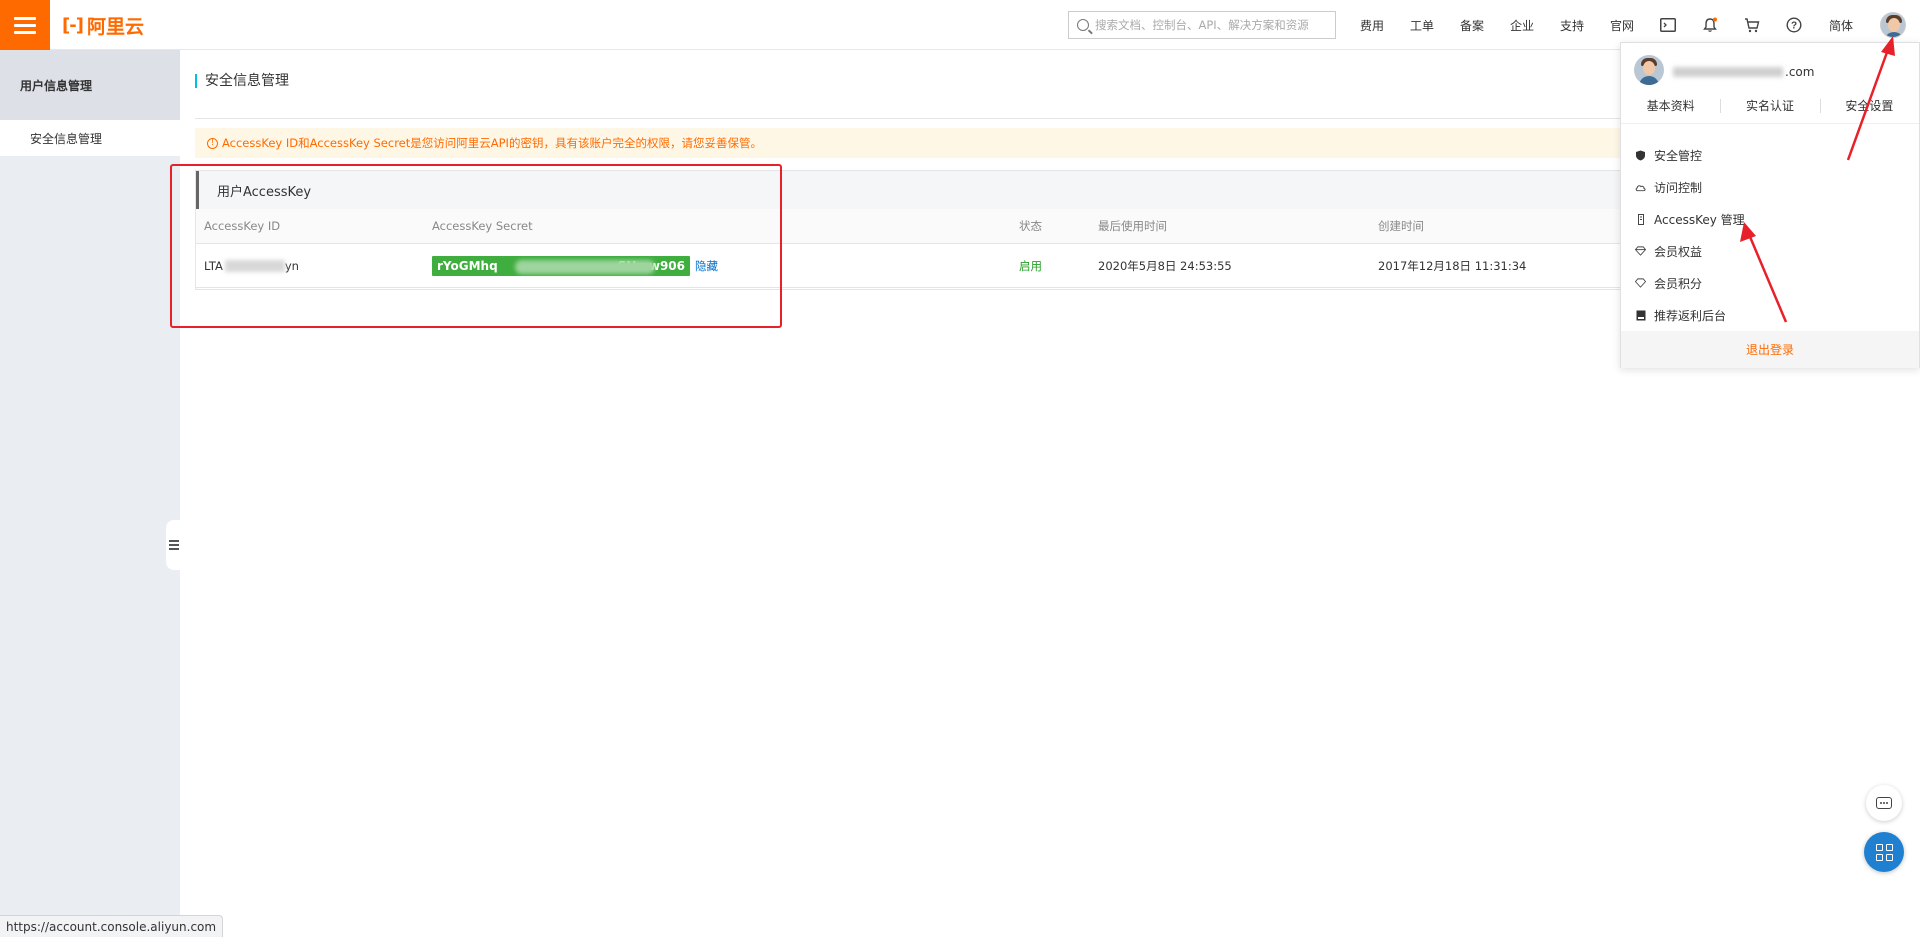 This screenshot has height=937, width=1920. I want to click on sidebar-title: 用户信息管理, so click(90, 85).